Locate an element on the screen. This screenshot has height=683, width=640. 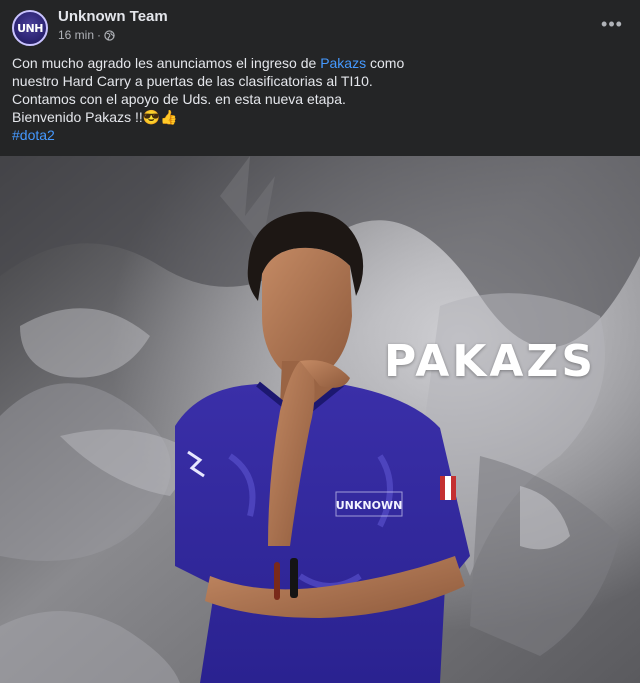
post-meta: 16 min · is located at coordinates (86, 35).